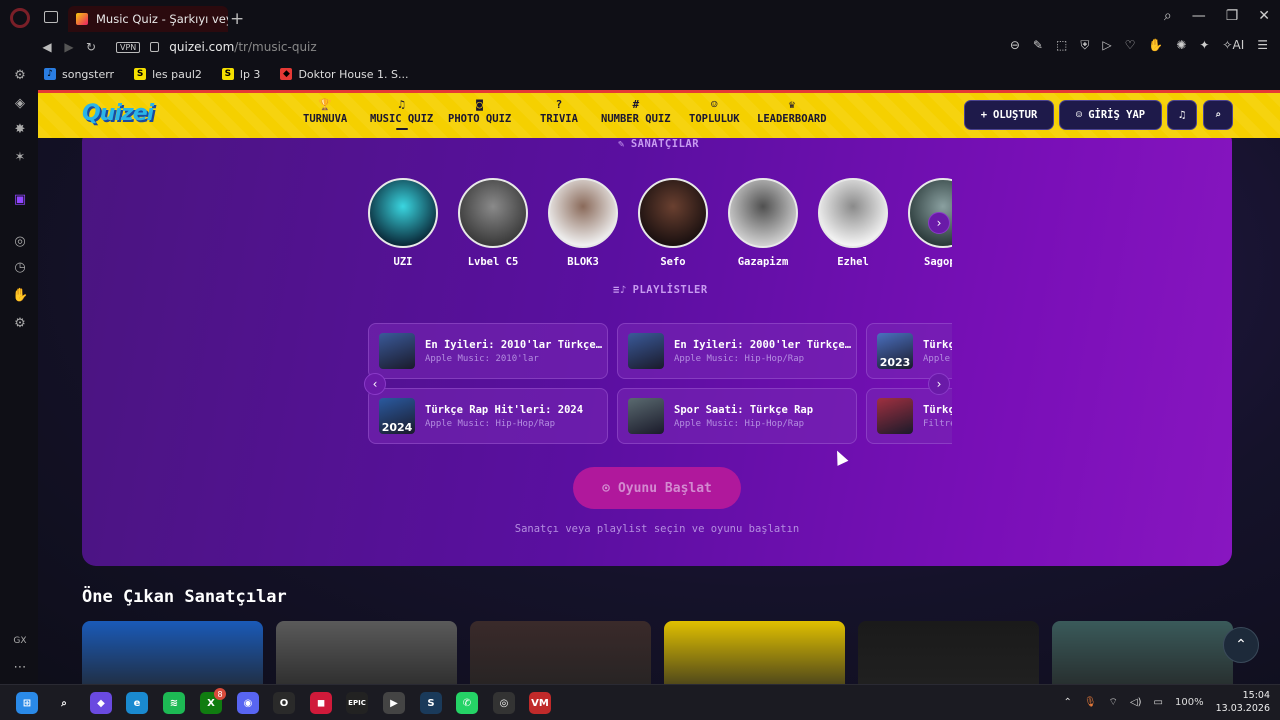 The image size is (1280, 720). I want to click on bookmark-item: ♪ songsterr, so click(79, 74).